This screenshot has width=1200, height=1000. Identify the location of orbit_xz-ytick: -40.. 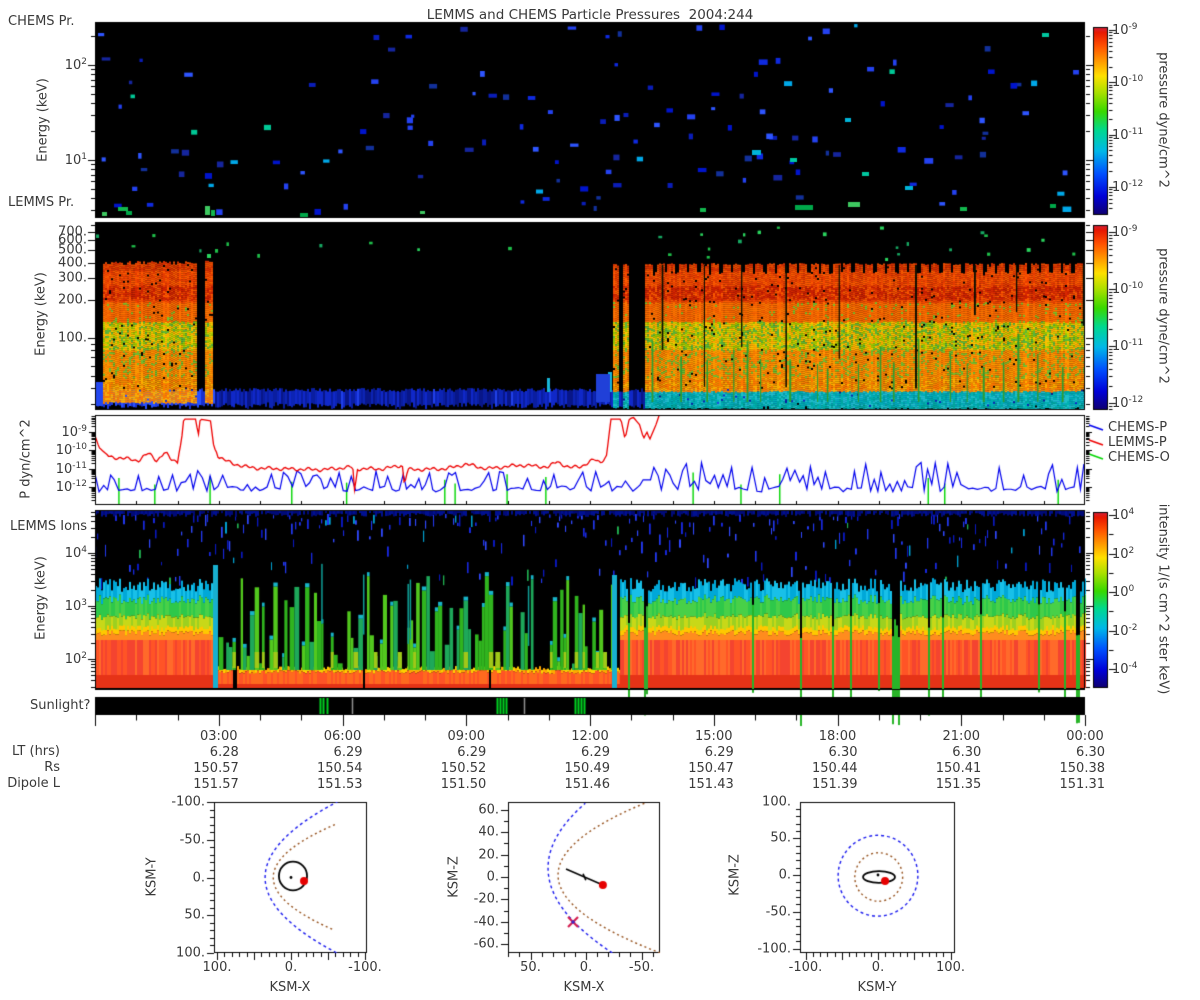
(486, 922).